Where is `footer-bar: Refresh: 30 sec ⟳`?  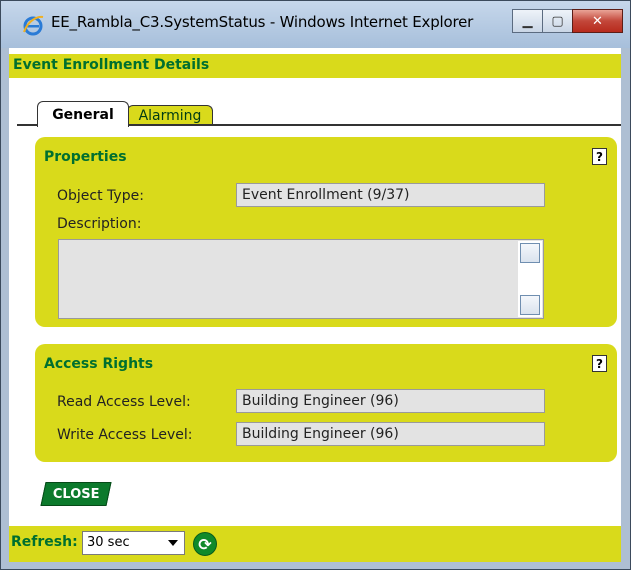 footer-bar: Refresh: 30 sec ⟳ is located at coordinates (315, 544).